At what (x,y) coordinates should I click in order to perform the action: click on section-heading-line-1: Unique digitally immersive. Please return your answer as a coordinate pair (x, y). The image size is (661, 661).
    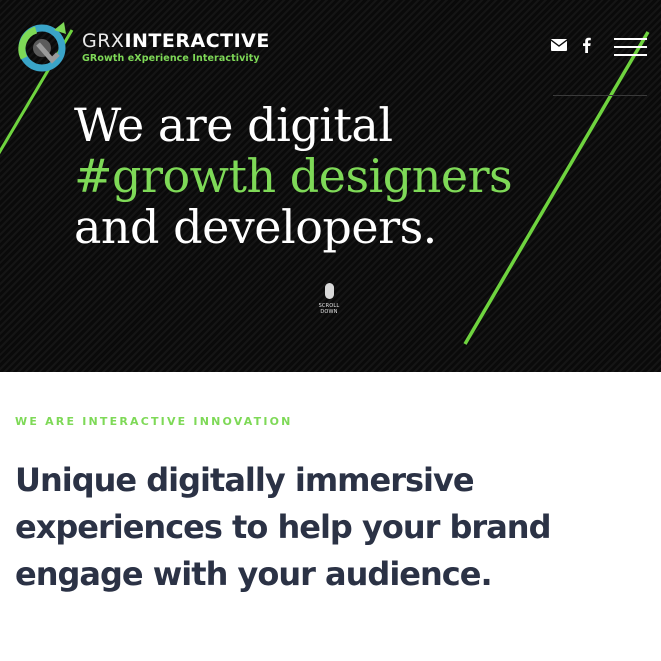
    Looking at the image, I should click on (245, 480).